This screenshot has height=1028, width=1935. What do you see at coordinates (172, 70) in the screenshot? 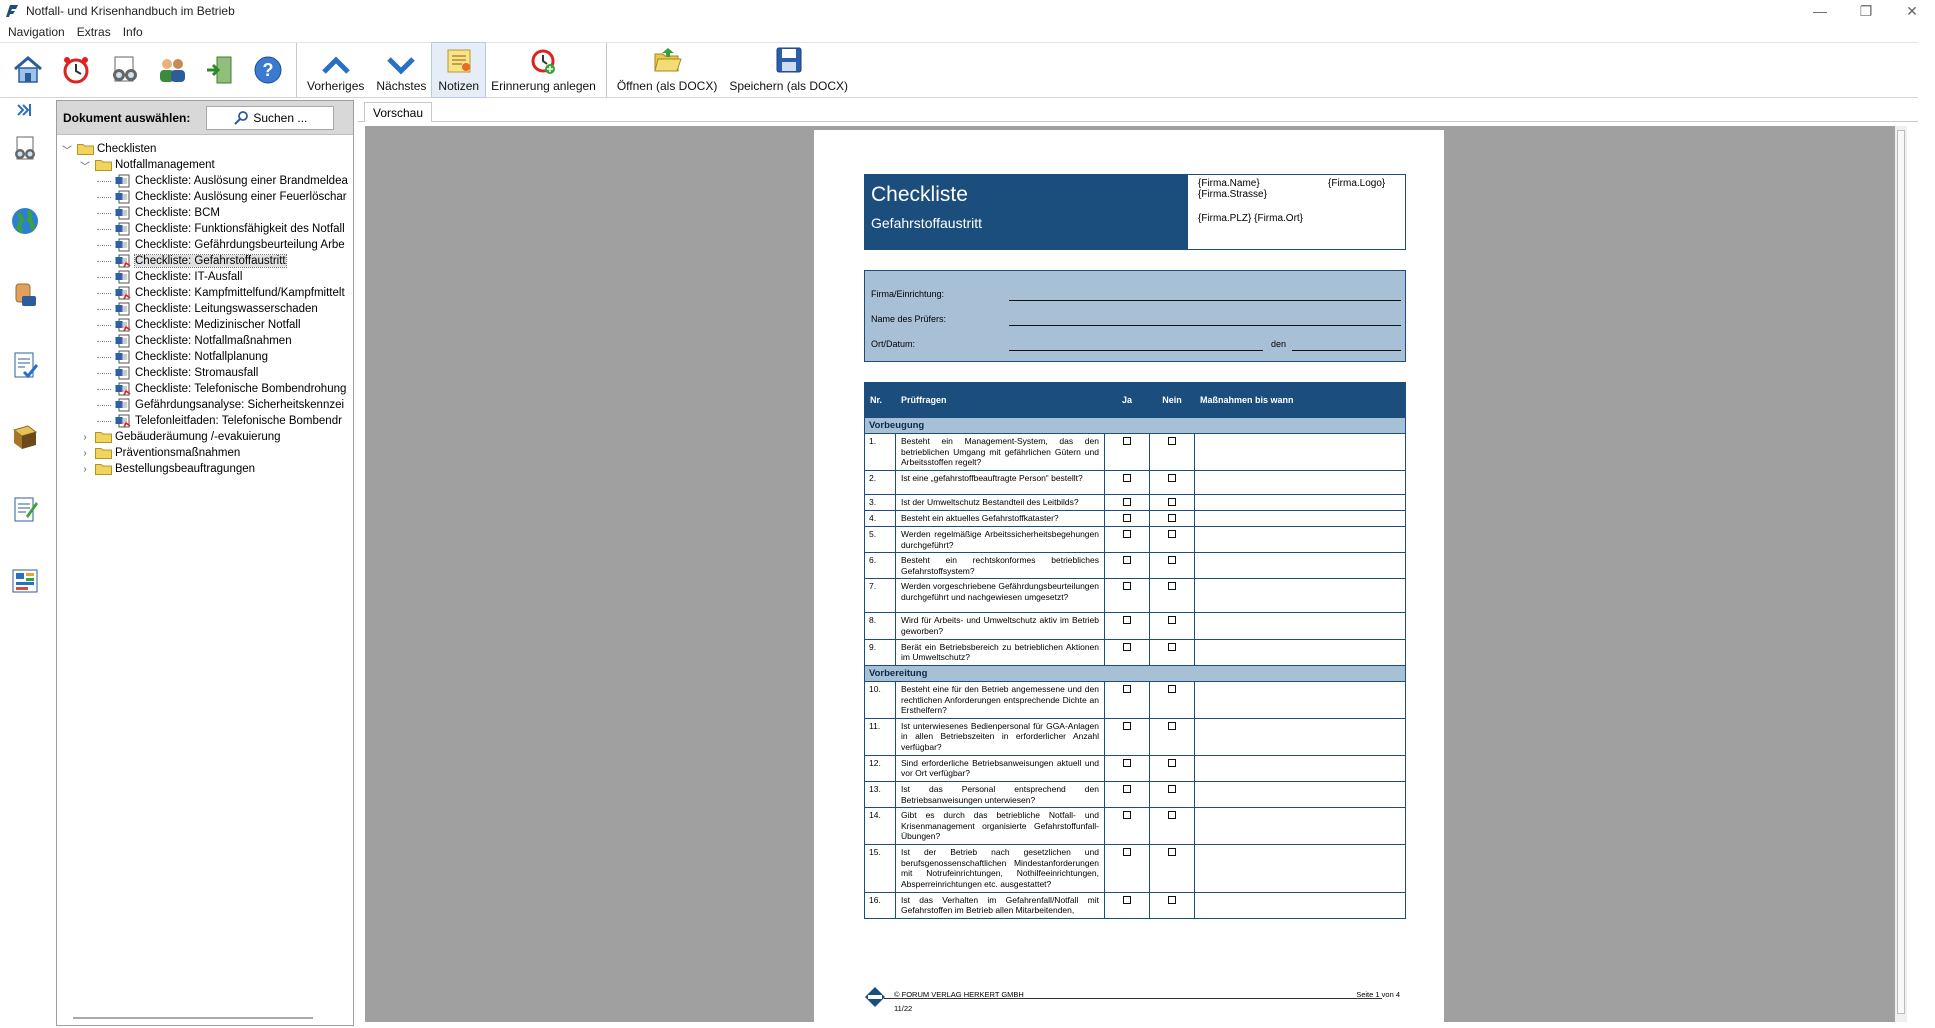
I see `users-button` at bounding box center [172, 70].